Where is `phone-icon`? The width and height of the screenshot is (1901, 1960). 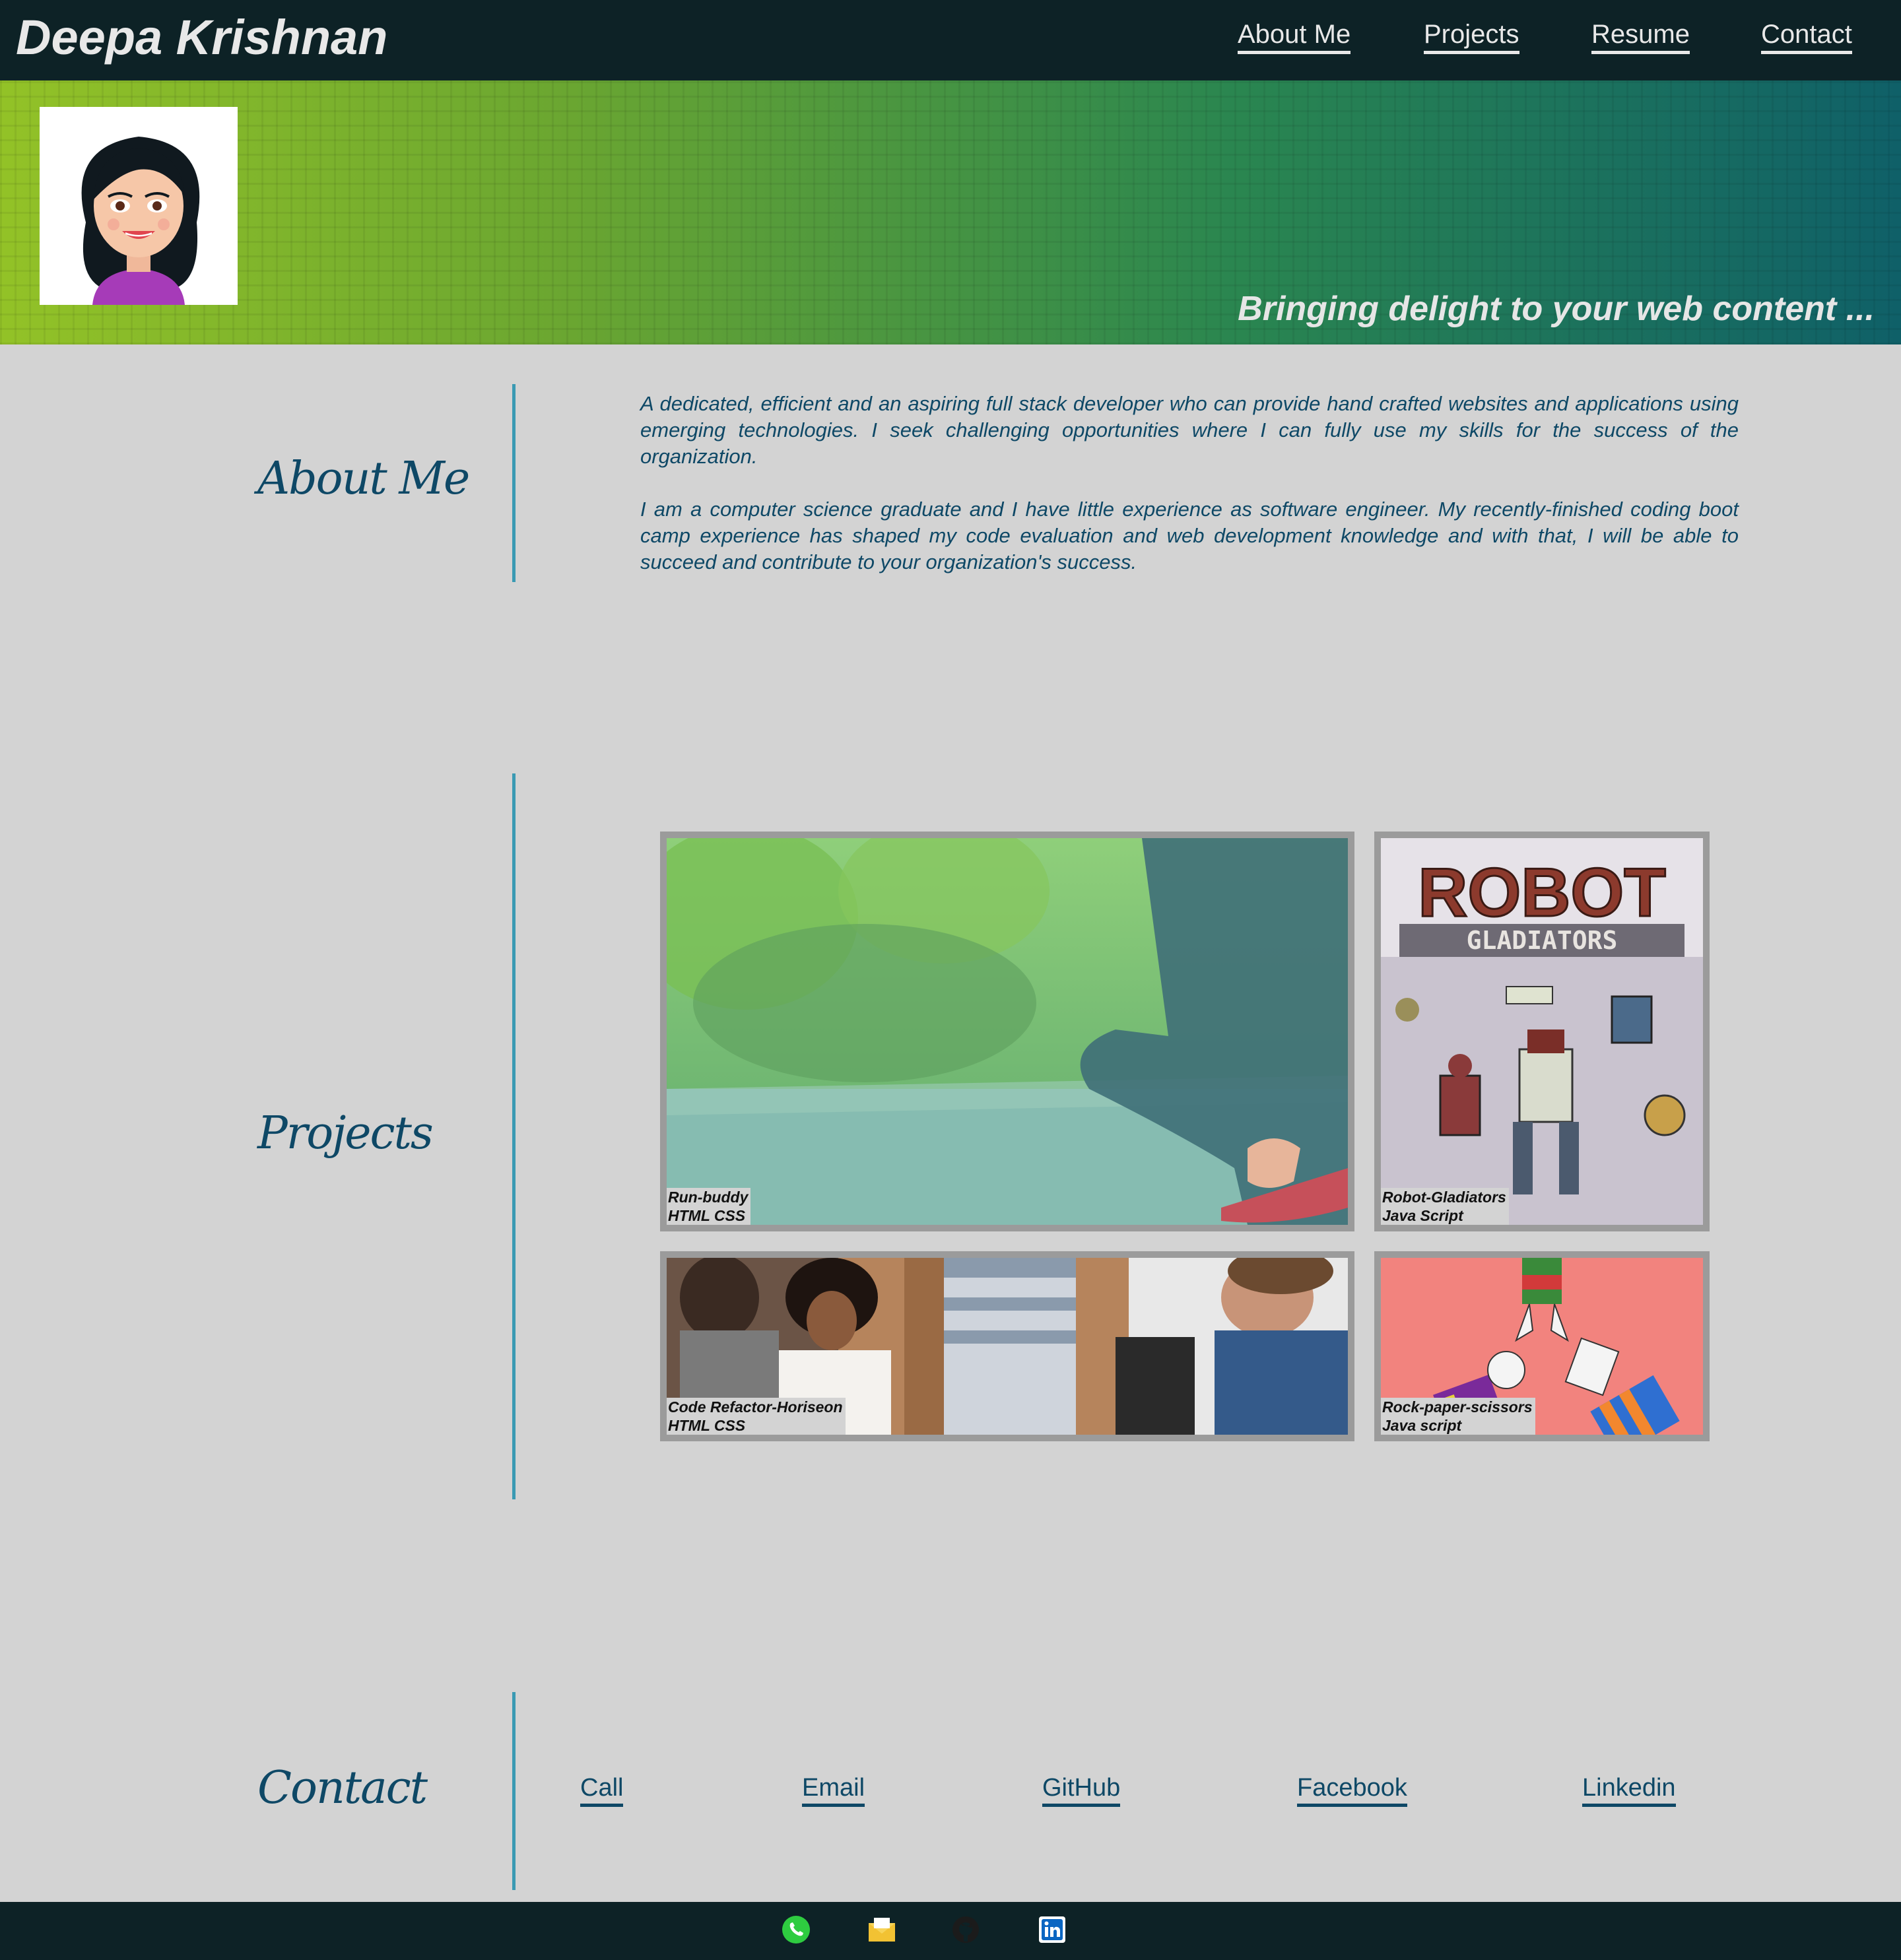
phone-icon is located at coordinates (797, 1930).